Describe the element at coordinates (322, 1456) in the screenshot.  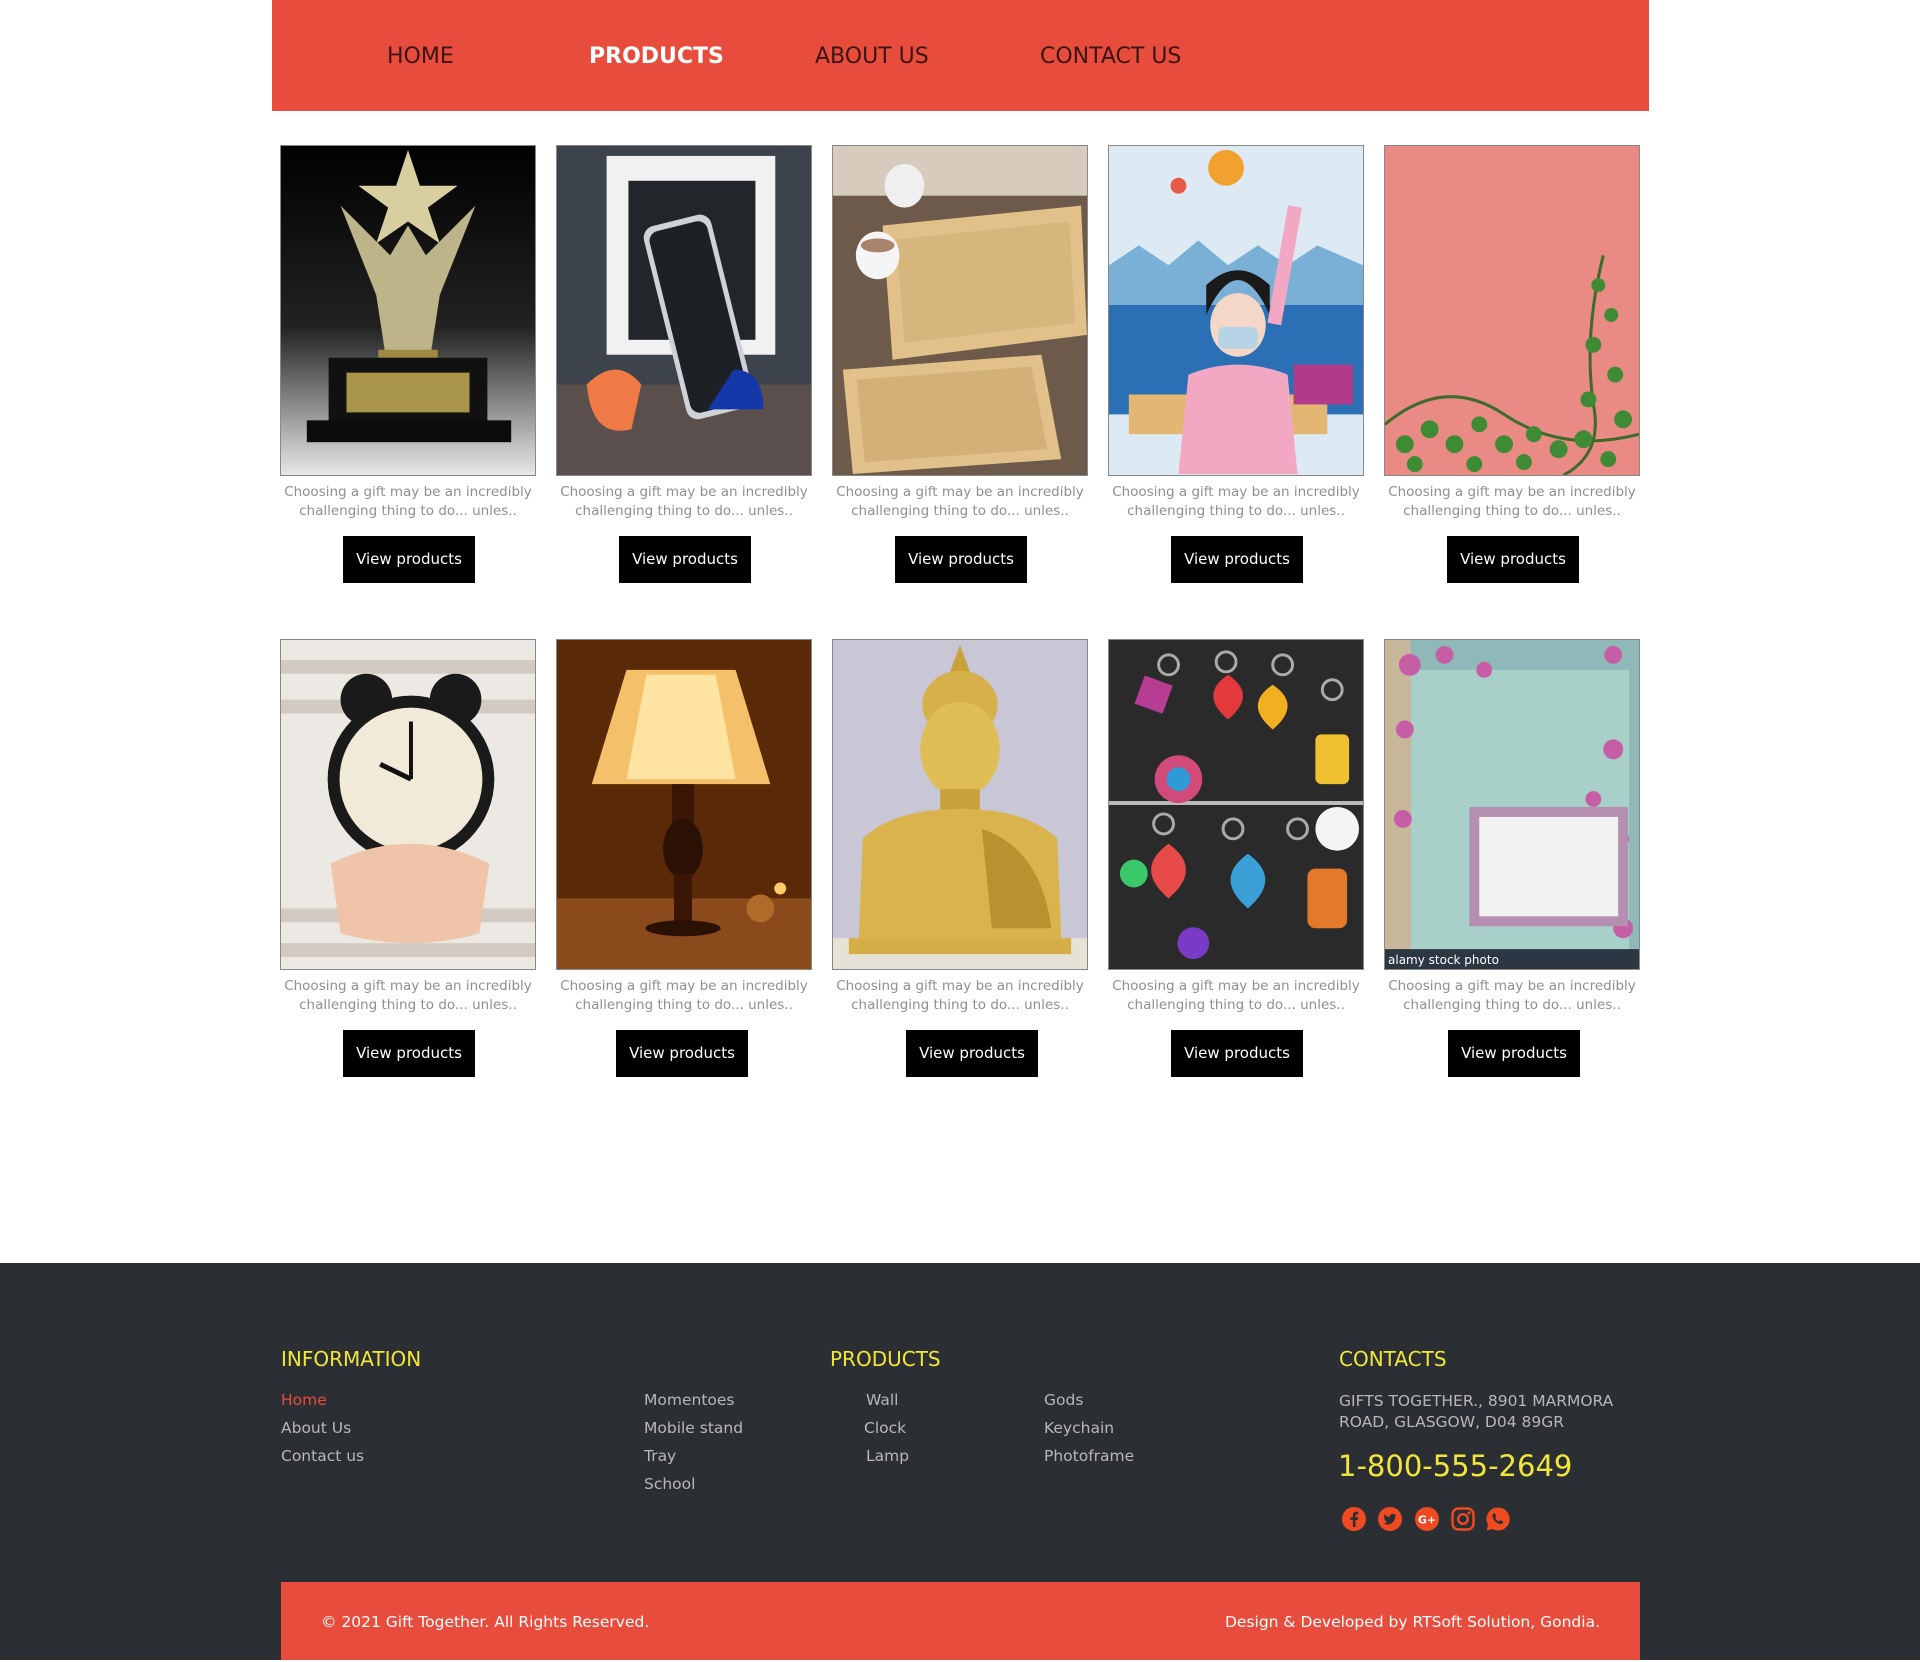
I see `footer-link-contact-us: Contact us` at that location.